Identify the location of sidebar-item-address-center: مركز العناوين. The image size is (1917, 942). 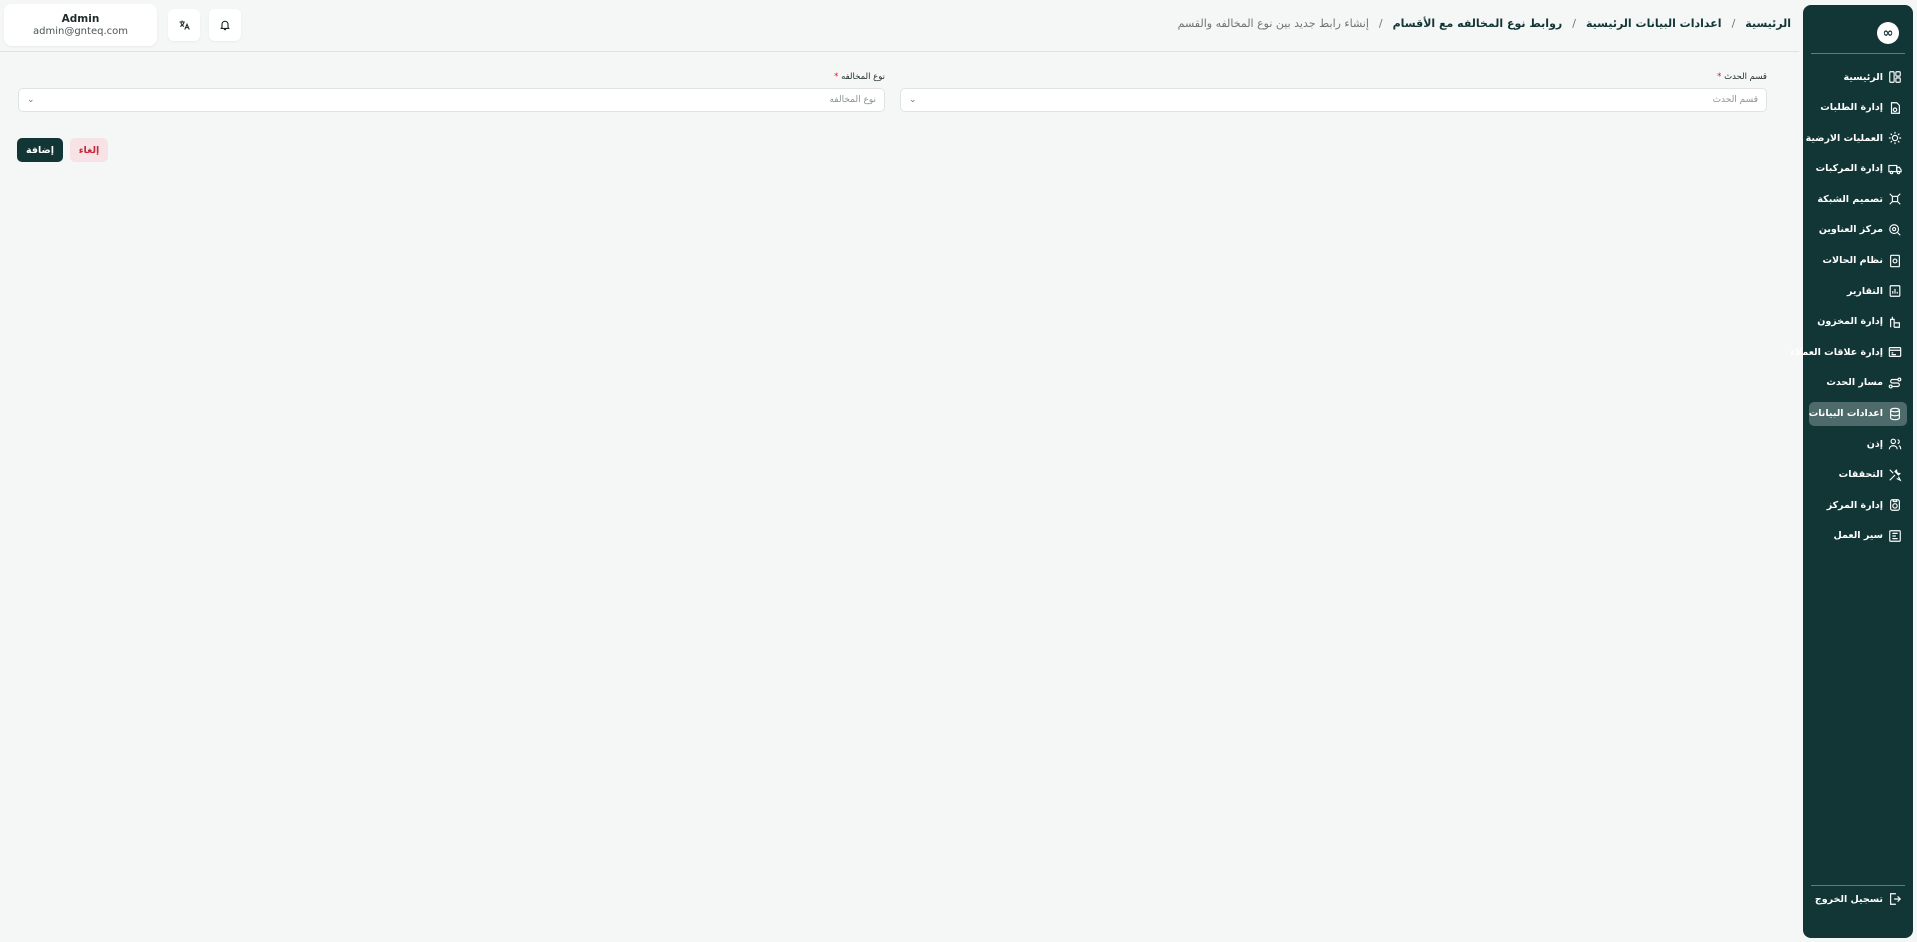
(1858, 230).